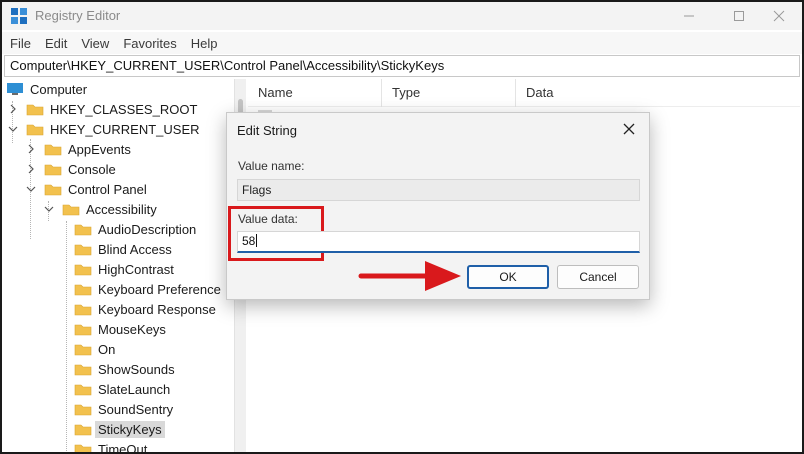  I want to click on value-name-field: Flags, so click(438, 190).